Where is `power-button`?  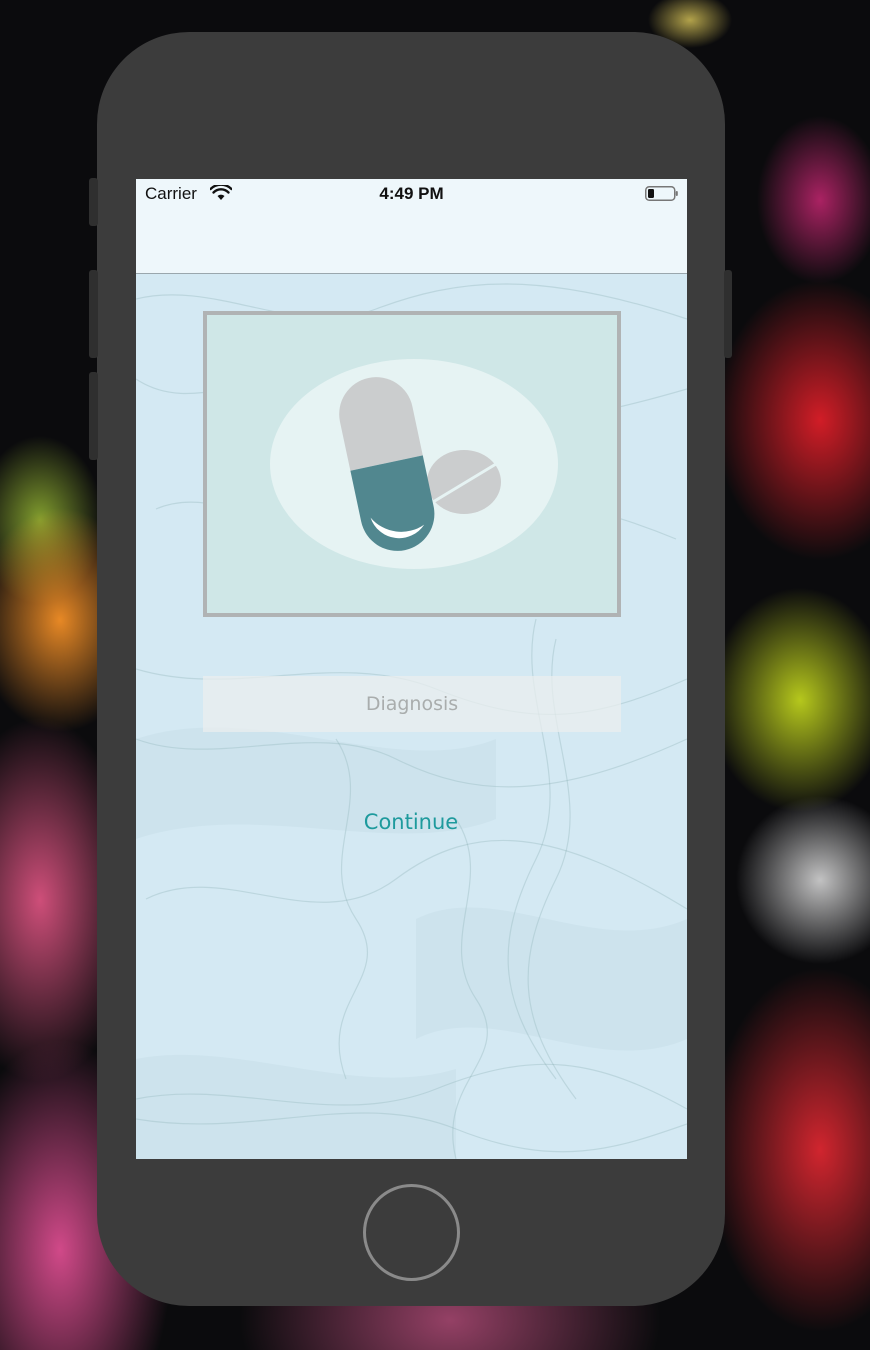 power-button is located at coordinates (728, 314).